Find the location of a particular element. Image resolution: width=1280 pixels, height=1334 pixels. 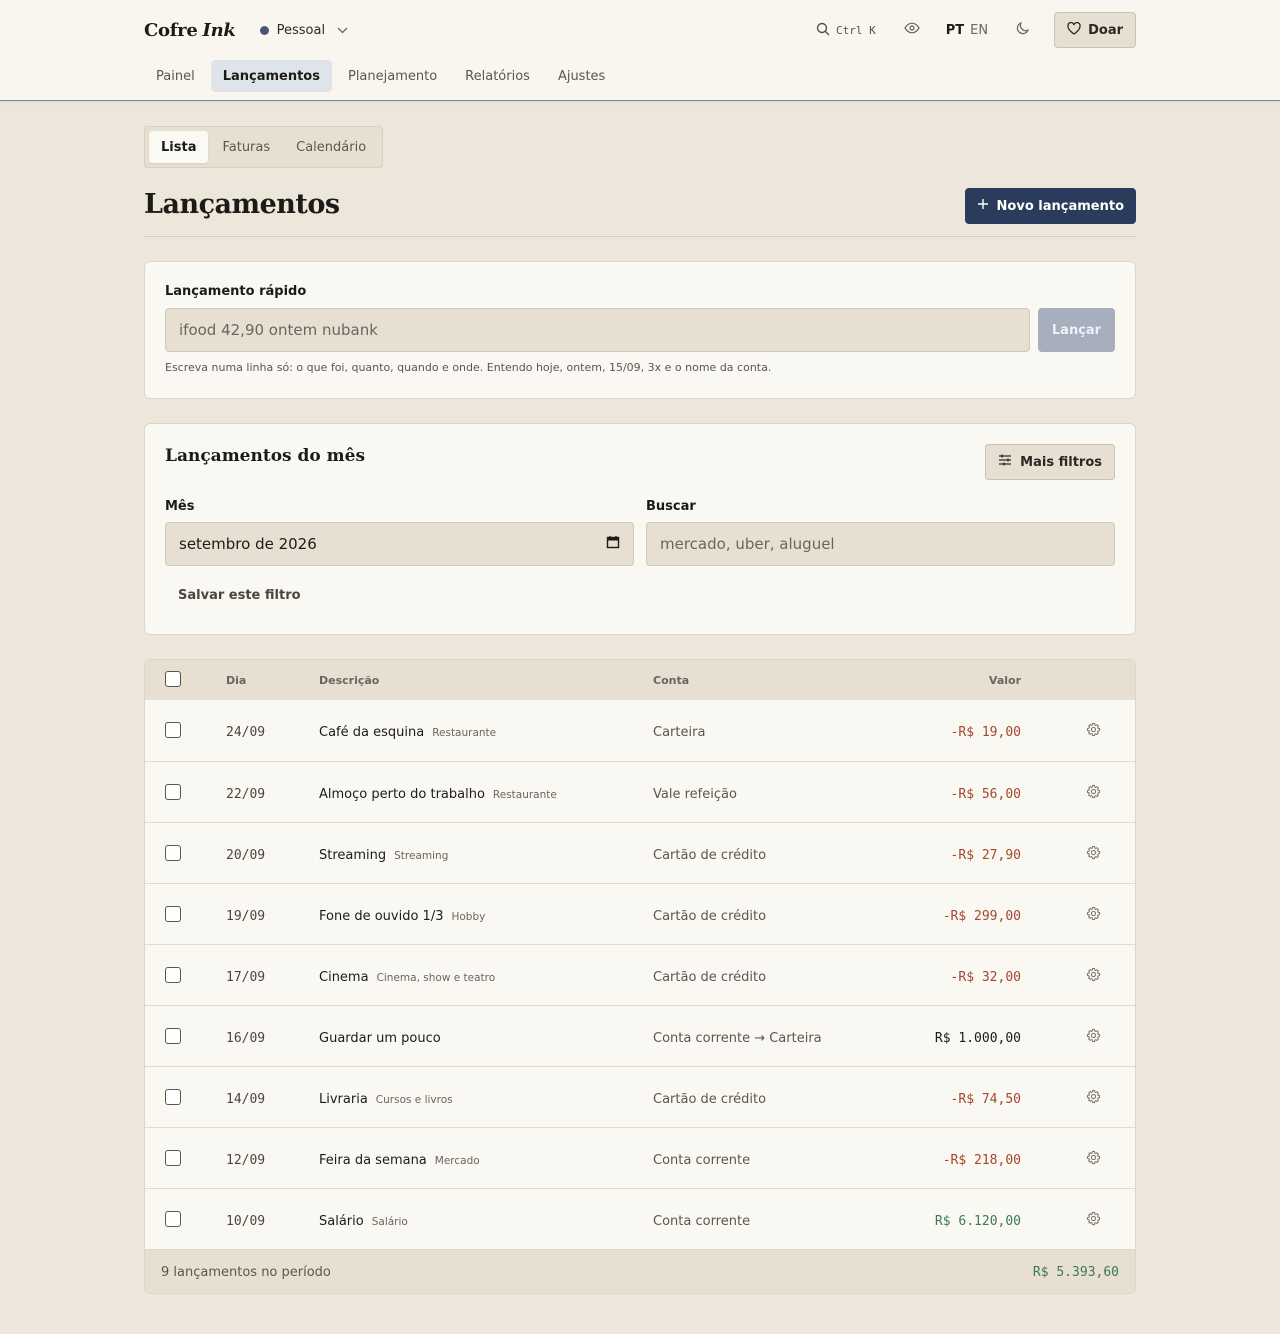

row-category: Cinema, show e teatro is located at coordinates (436, 978).